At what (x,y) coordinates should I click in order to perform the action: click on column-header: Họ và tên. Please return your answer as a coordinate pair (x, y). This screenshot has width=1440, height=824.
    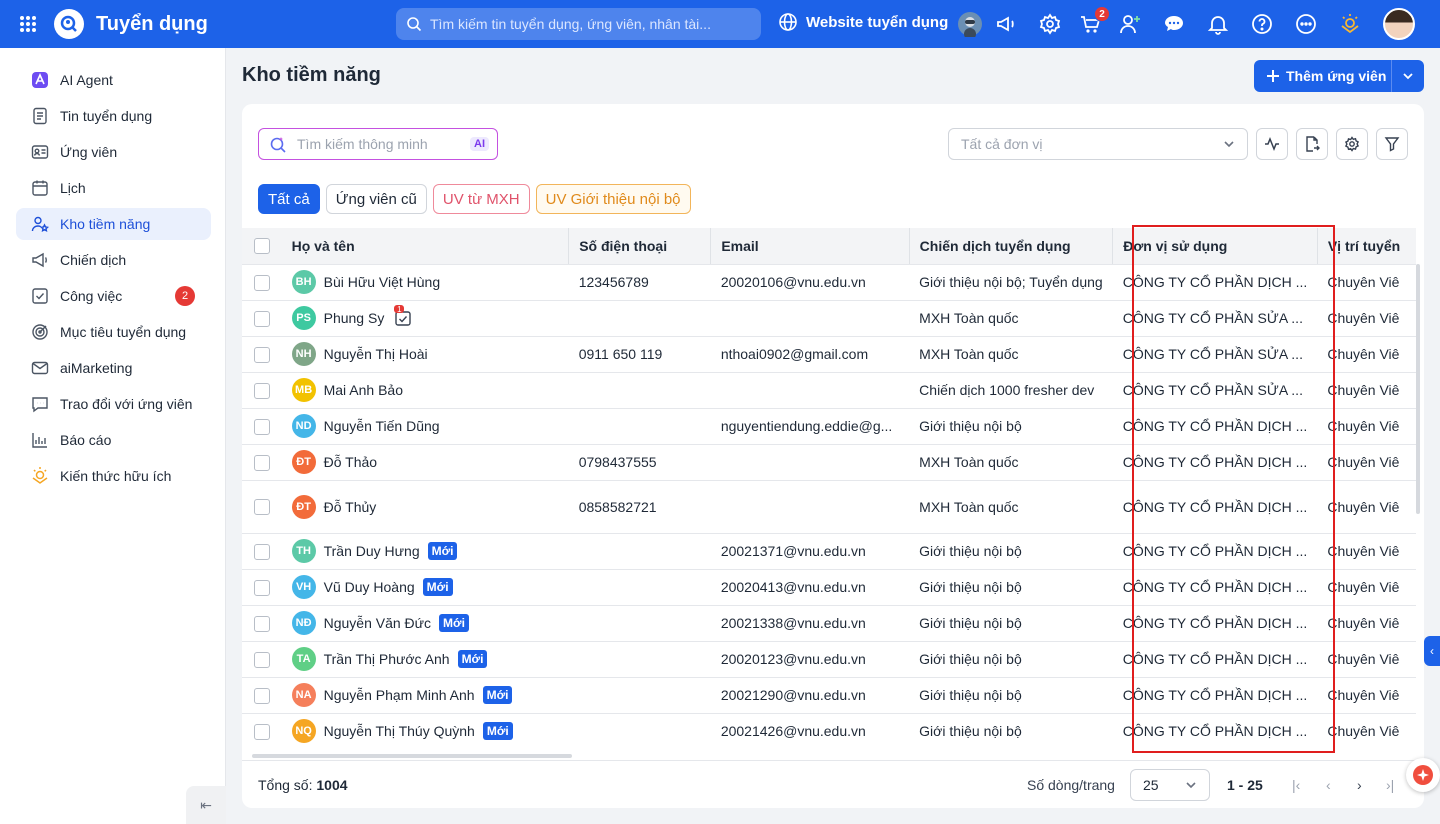
    Looking at the image, I should click on (425, 246).